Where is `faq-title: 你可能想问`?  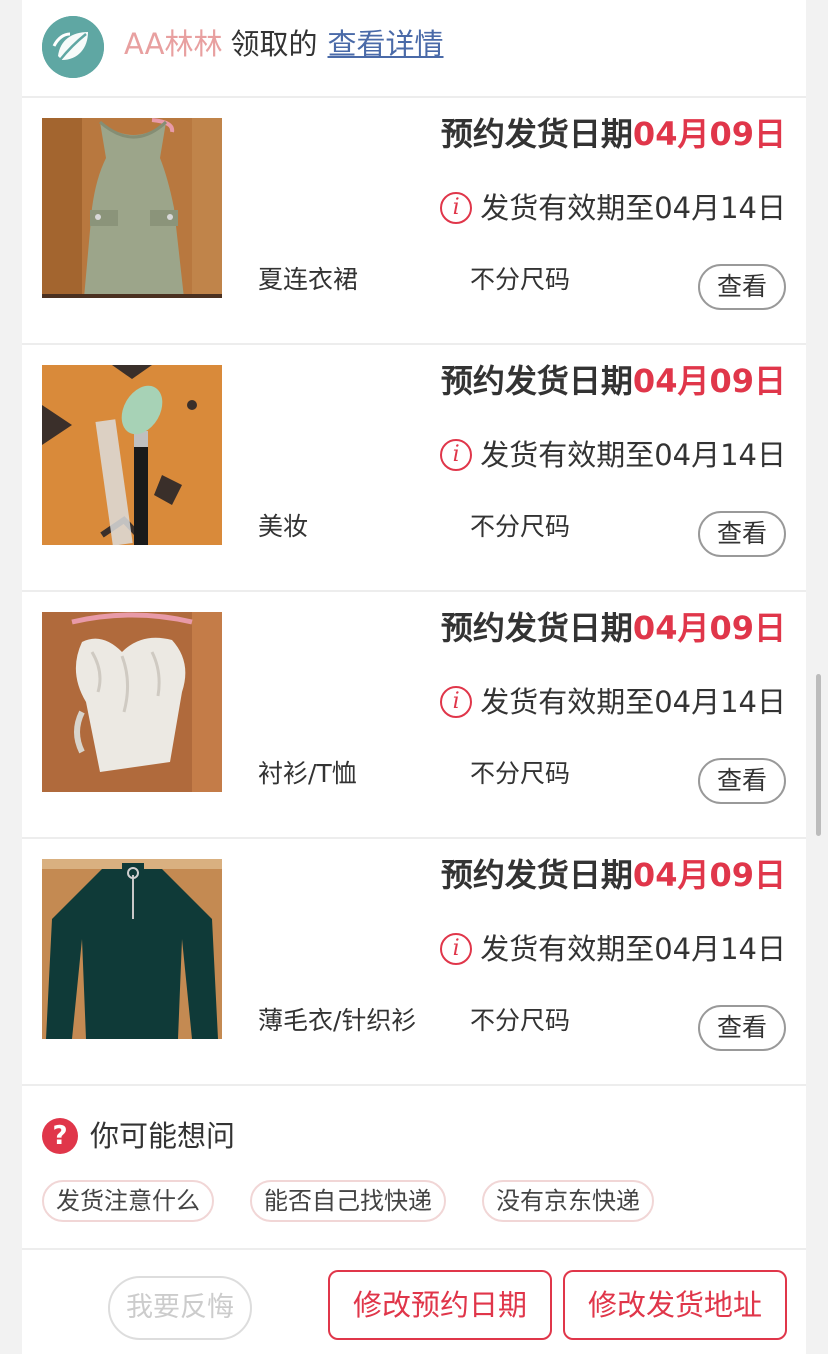 faq-title: 你可能想问 is located at coordinates (163, 1136).